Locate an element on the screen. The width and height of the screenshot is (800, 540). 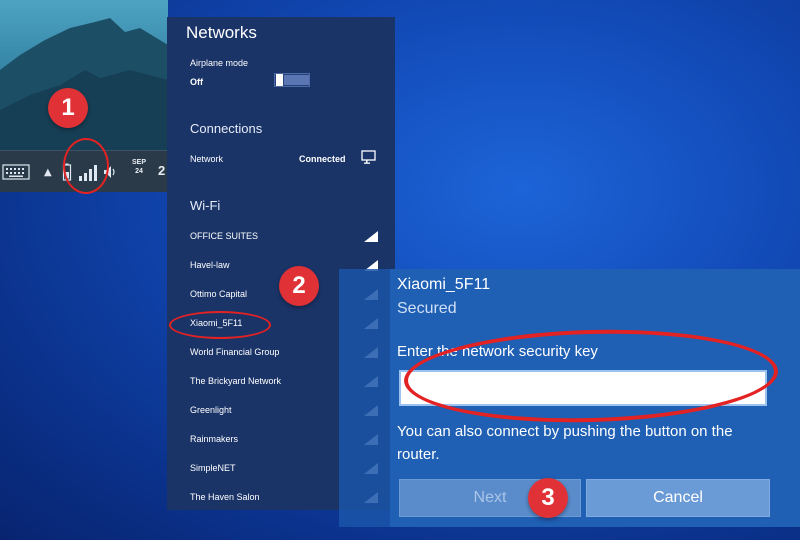
step-badge-2: 2 is located at coordinates (299, 286).